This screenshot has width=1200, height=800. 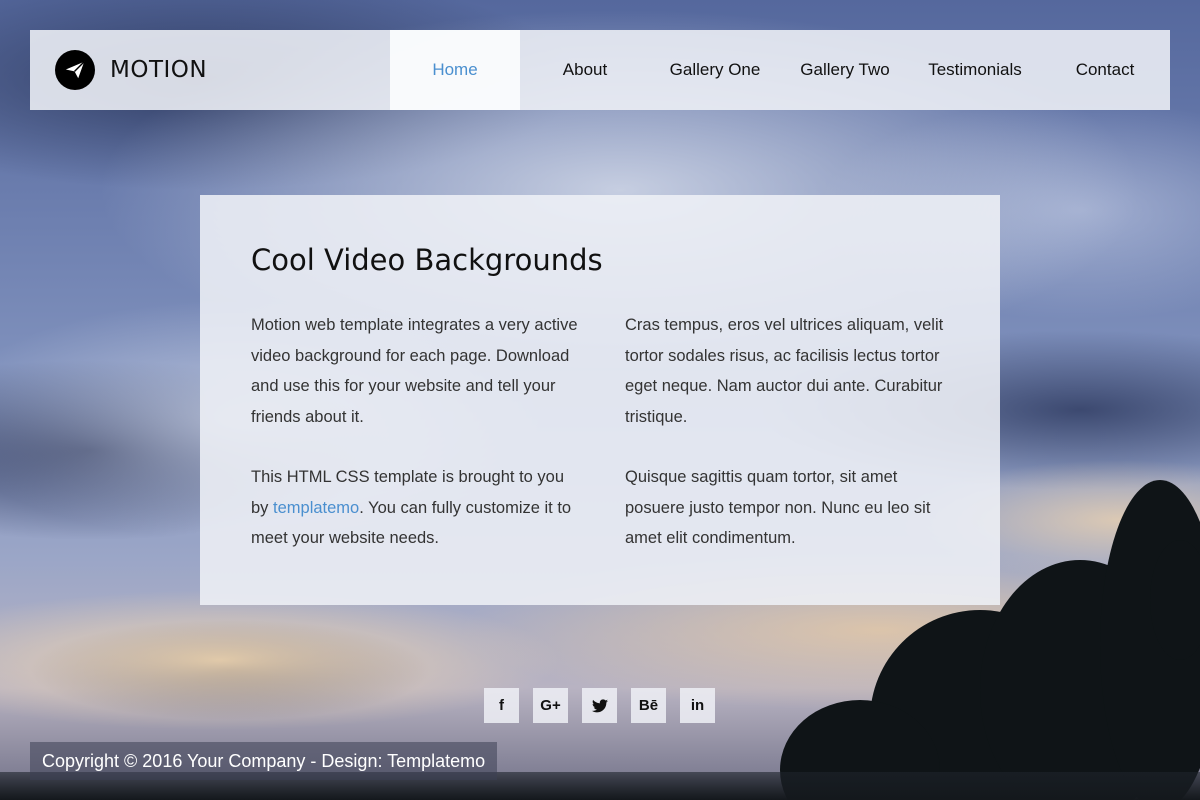 I want to click on nav-item-gallery-two: Gallery Two, so click(x=845, y=70).